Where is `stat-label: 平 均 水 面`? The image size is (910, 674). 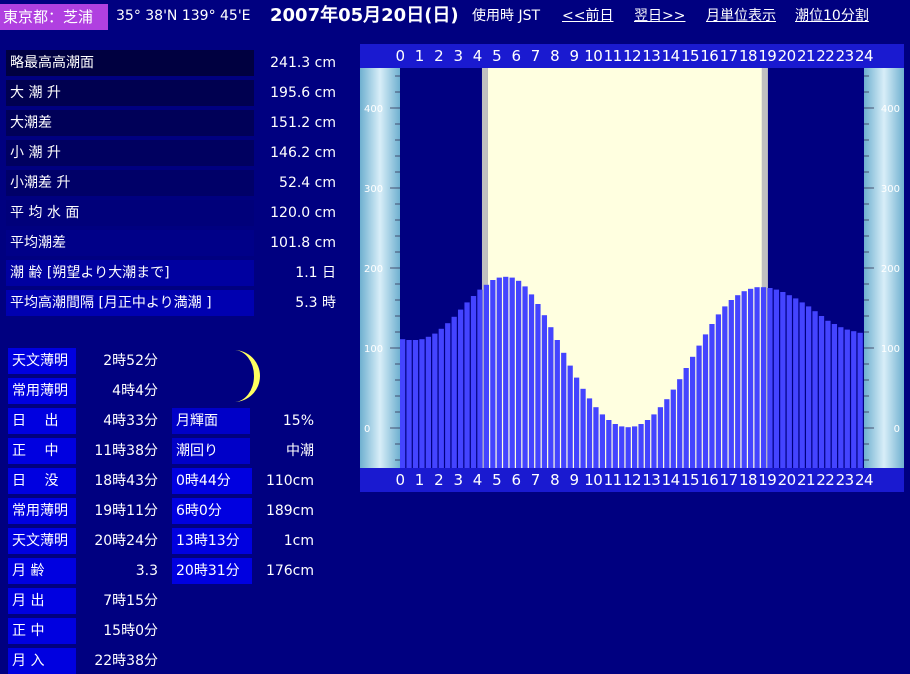 stat-label: 平 均 水 面 is located at coordinates (130, 213).